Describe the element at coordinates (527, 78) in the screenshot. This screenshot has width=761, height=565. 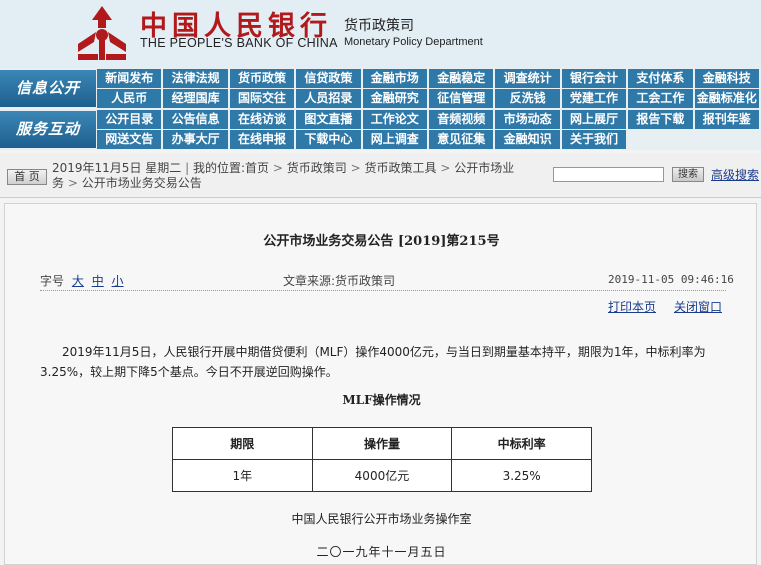
I see `nav-item: 调查统计` at that location.